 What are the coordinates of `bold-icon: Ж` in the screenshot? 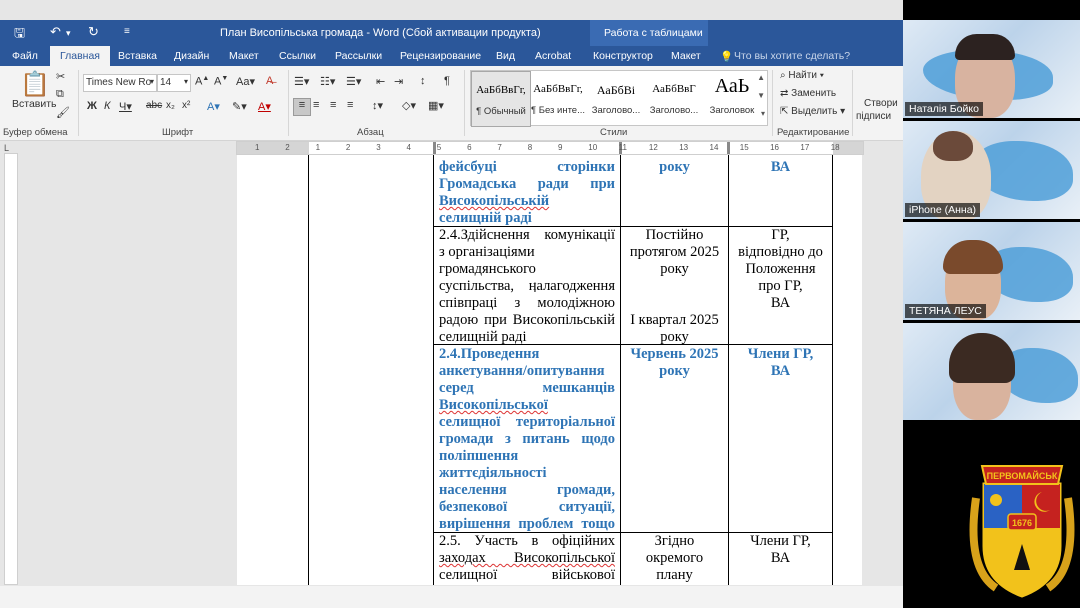 It's located at (92, 106).